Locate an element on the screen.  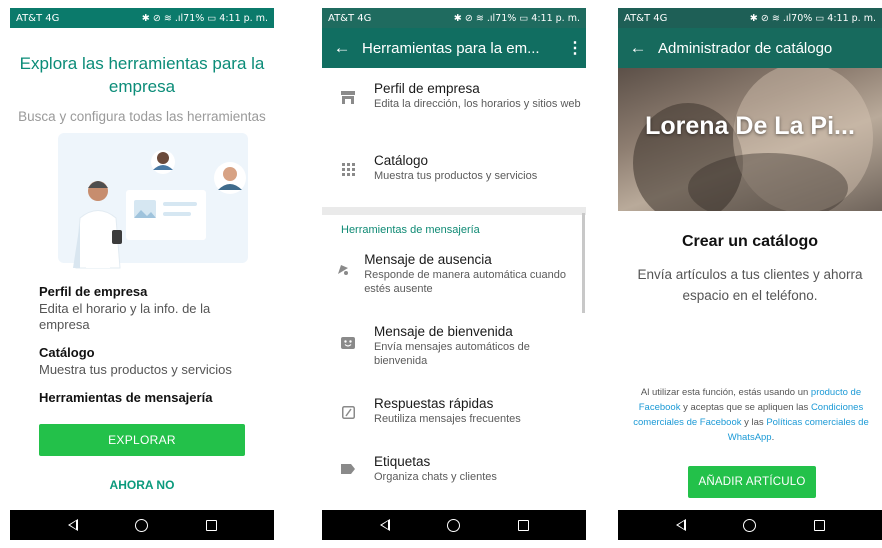
label-icon is located at coordinates (348, 469).